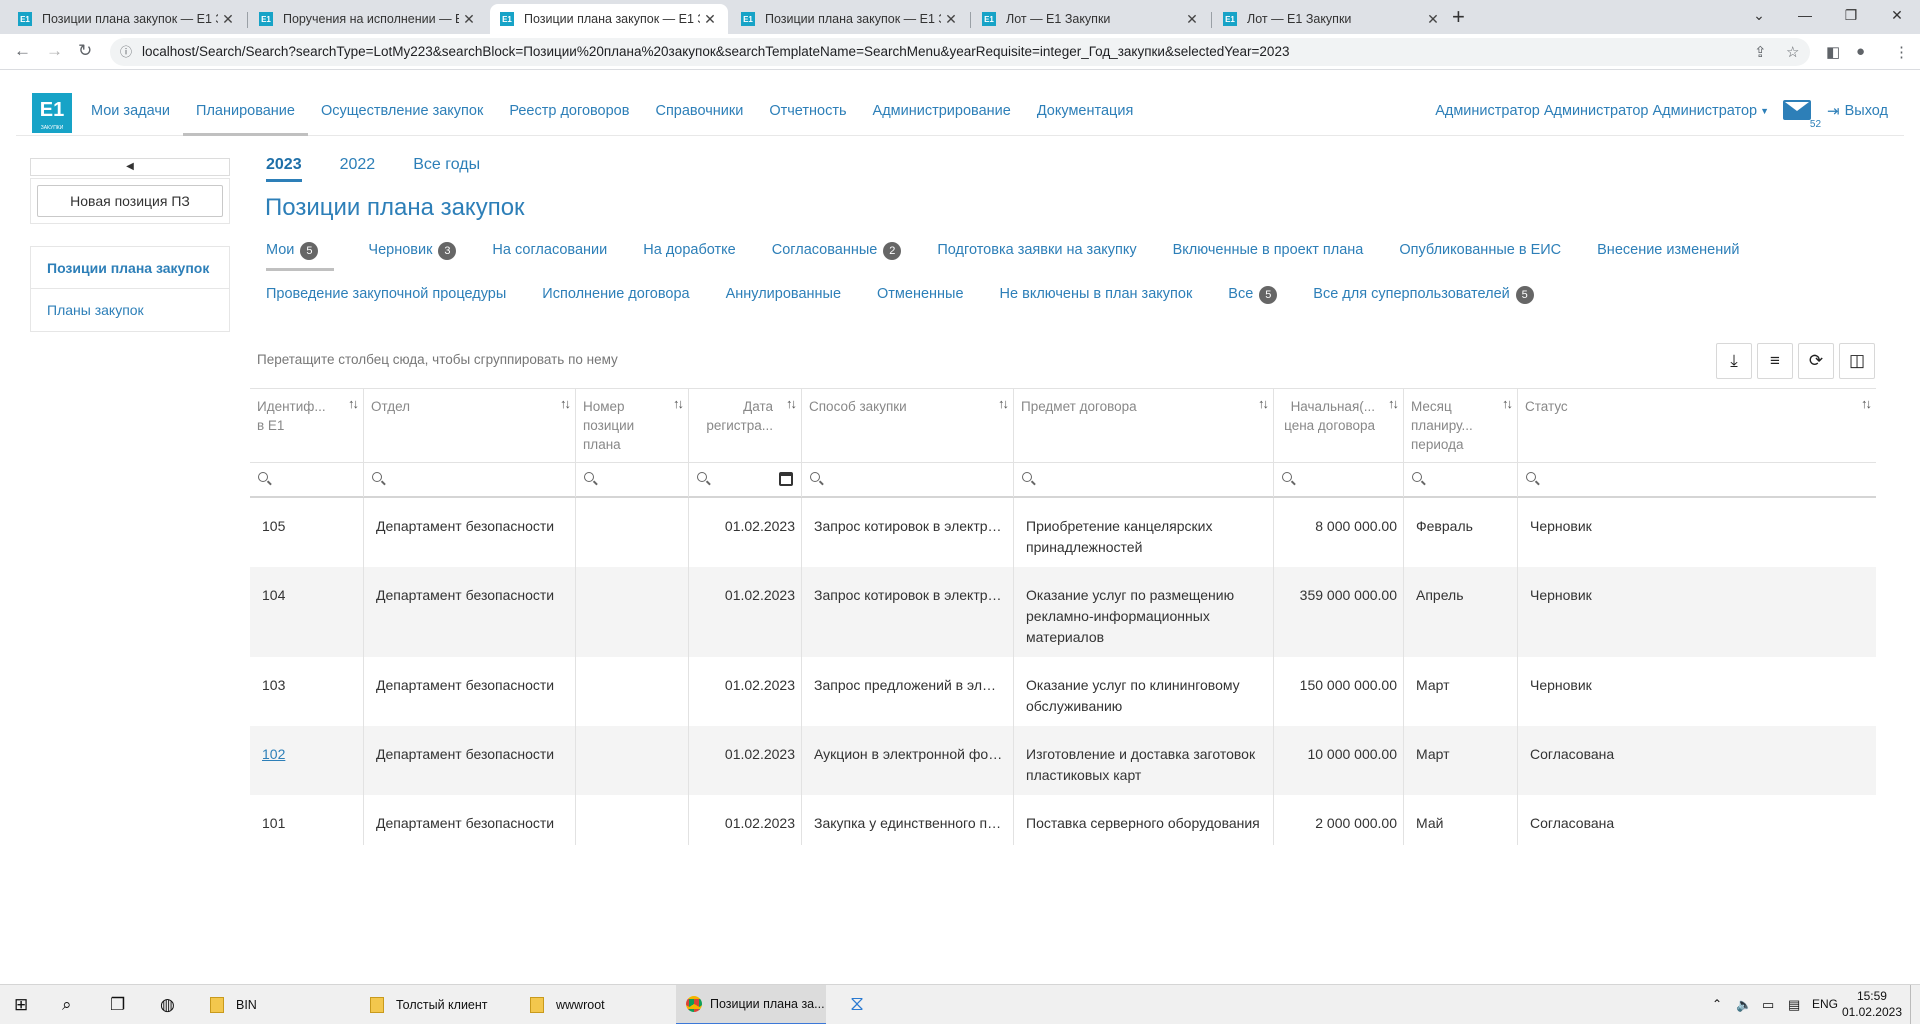 The width and height of the screenshot is (1920, 1024). I want to click on filter-tab: Аннулированные, so click(784, 299).